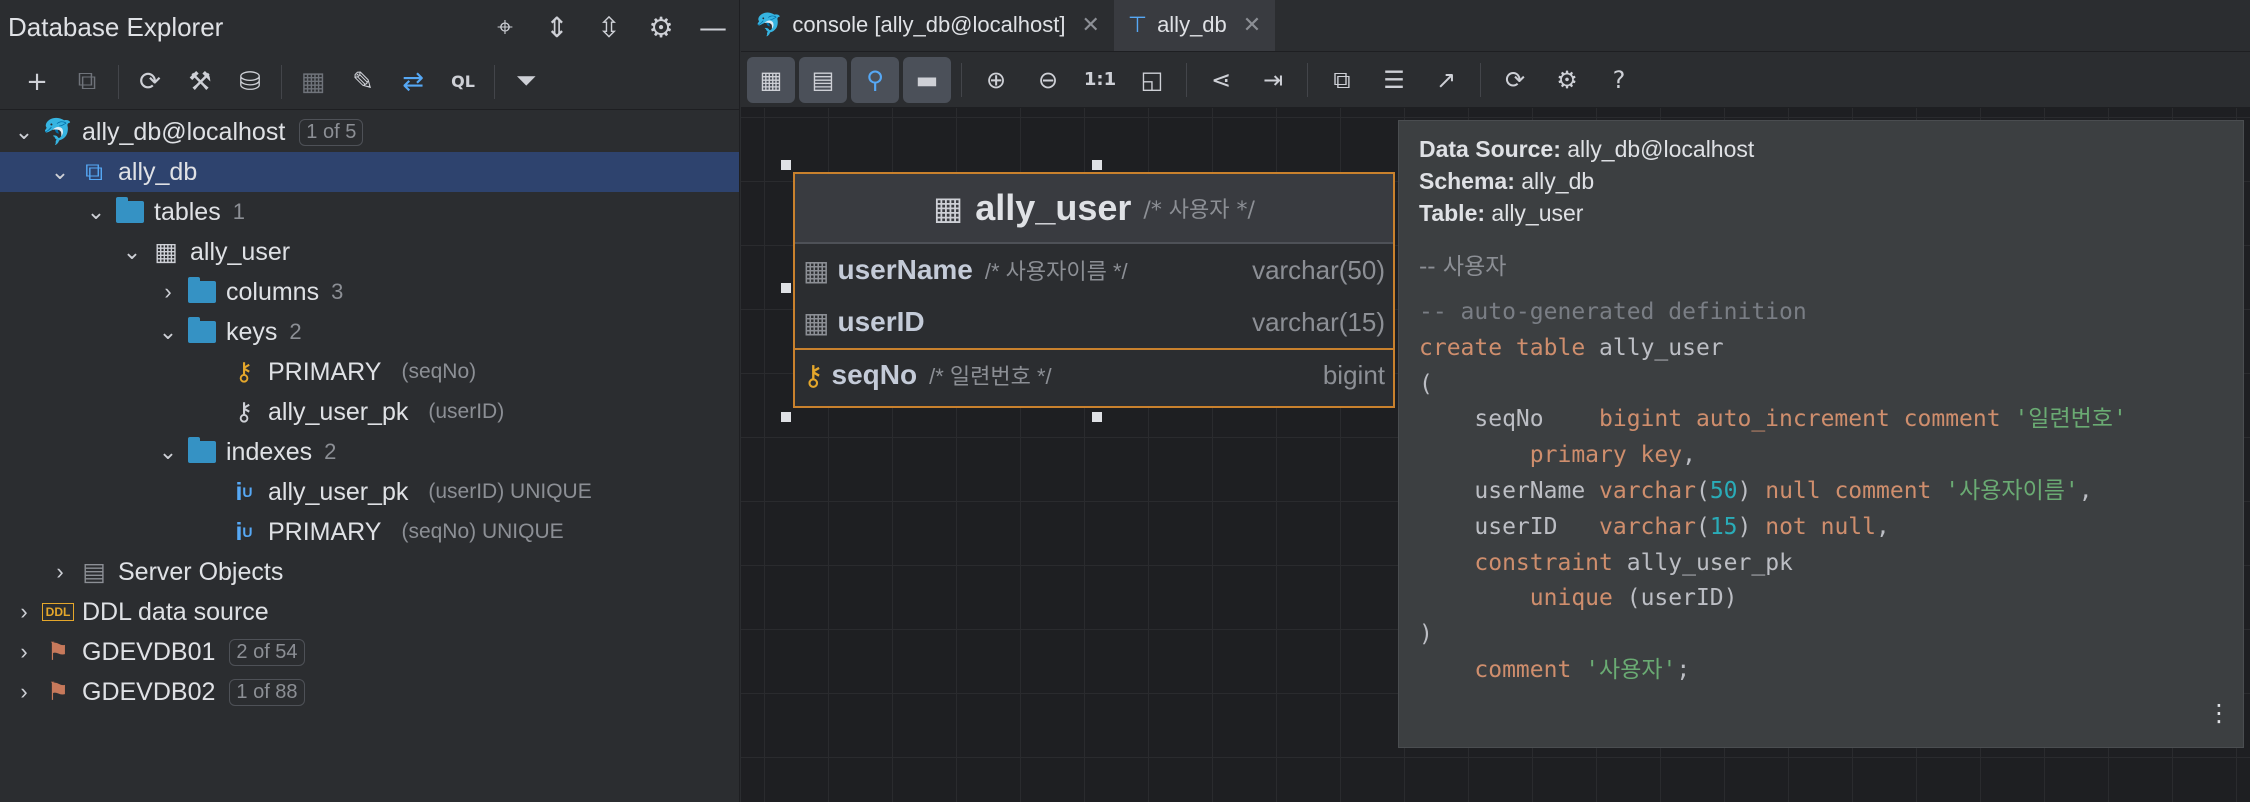  What do you see at coordinates (1273, 80) in the screenshot?
I see `route-edges-icon: ⇥` at bounding box center [1273, 80].